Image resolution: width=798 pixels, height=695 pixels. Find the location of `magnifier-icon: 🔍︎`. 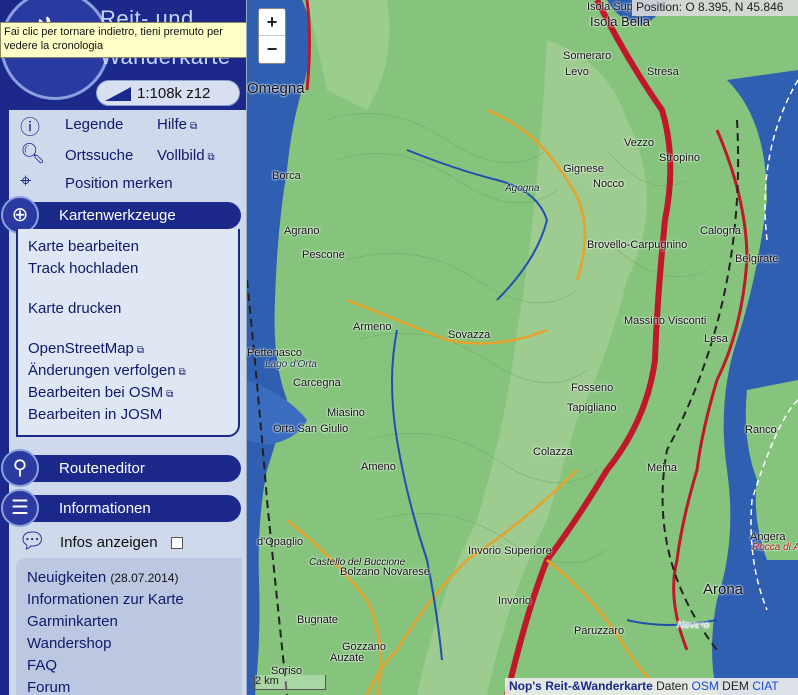

magnifier-icon: 🔍︎ is located at coordinates (32, 153).